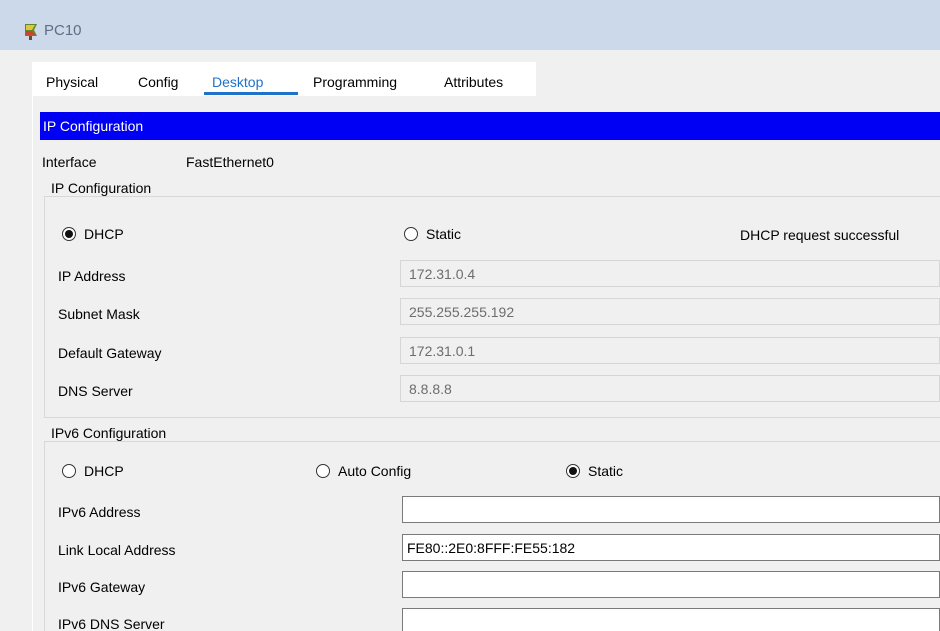  Describe the element at coordinates (110, 353) in the screenshot. I see `default-gateway-label: Default Gateway` at that location.